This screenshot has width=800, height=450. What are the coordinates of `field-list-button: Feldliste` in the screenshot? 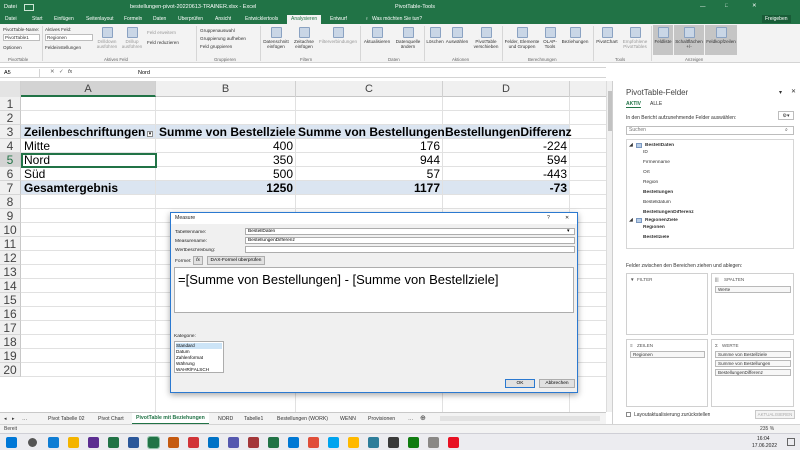 It's located at (663, 40).